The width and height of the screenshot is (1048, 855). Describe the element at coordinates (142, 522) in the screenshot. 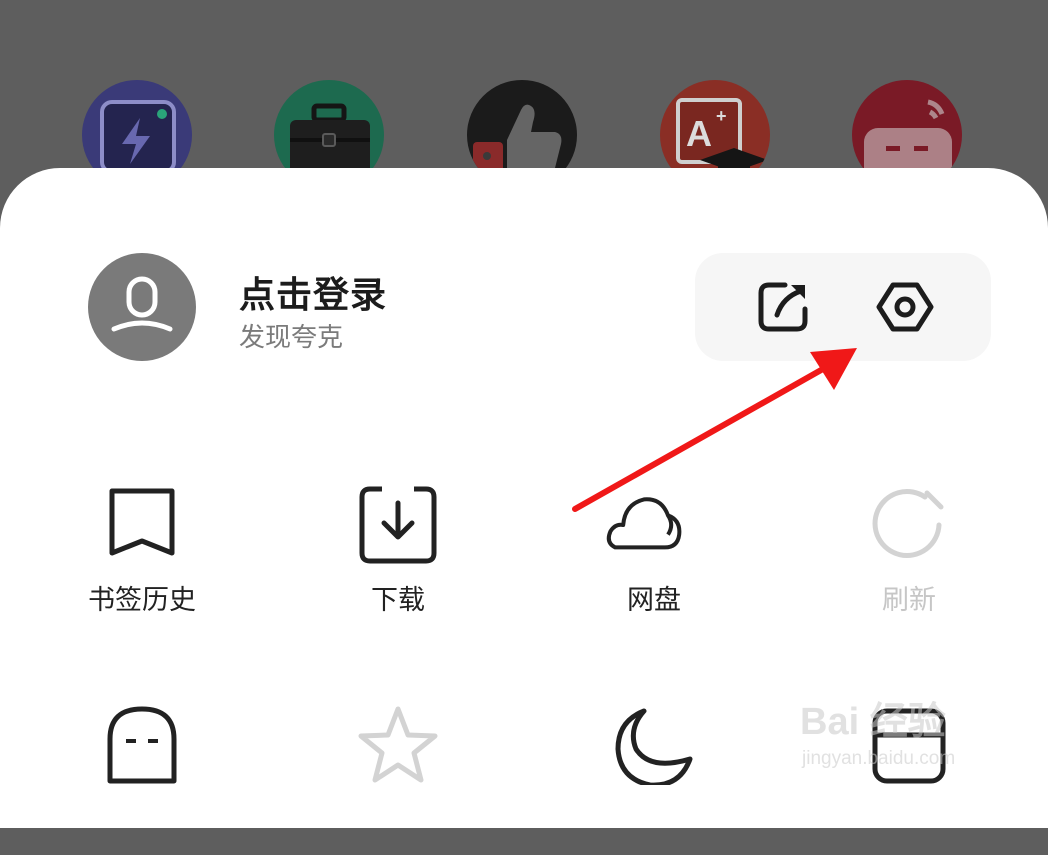

I see `bookmark-icon` at that location.